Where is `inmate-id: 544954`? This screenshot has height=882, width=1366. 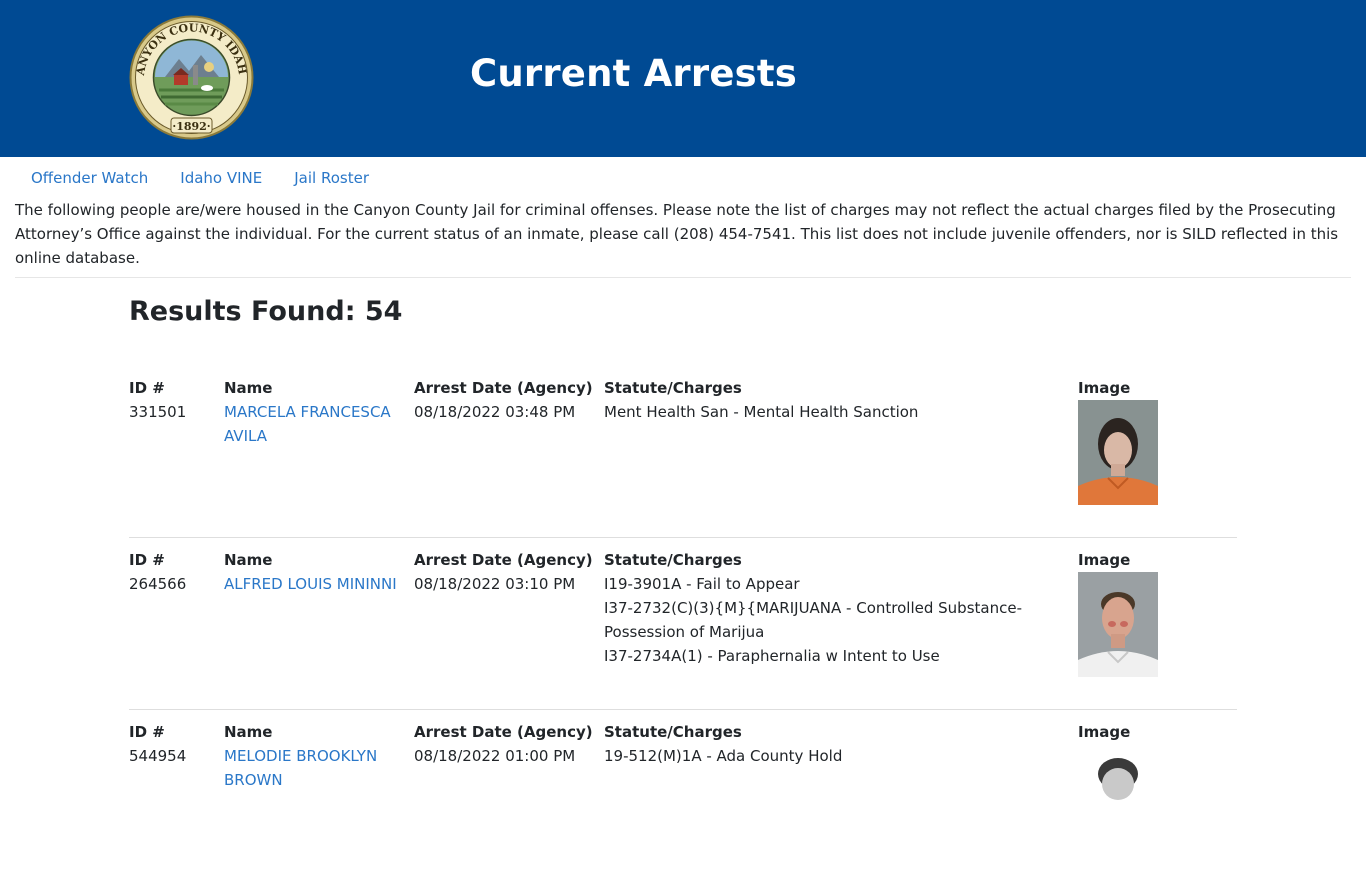
inmate-id: 544954 is located at coordinates (158, 756).